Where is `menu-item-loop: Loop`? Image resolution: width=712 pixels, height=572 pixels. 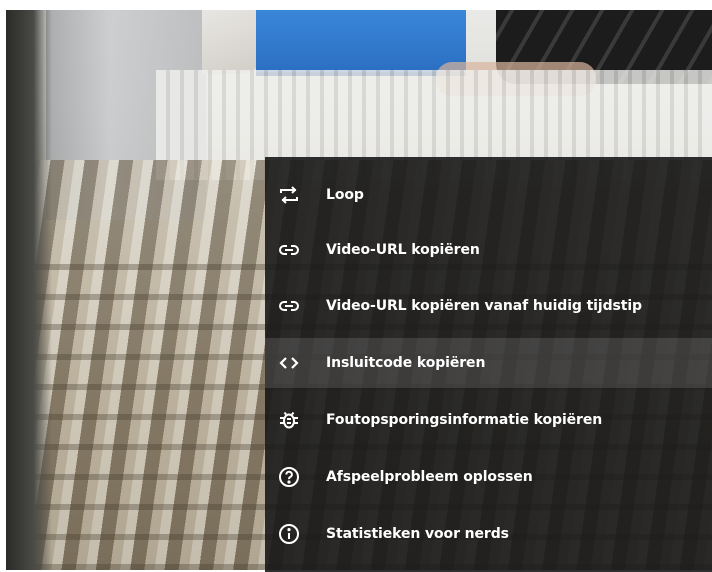 menu-item-loop: Loop is located at coordinates (488, 195).